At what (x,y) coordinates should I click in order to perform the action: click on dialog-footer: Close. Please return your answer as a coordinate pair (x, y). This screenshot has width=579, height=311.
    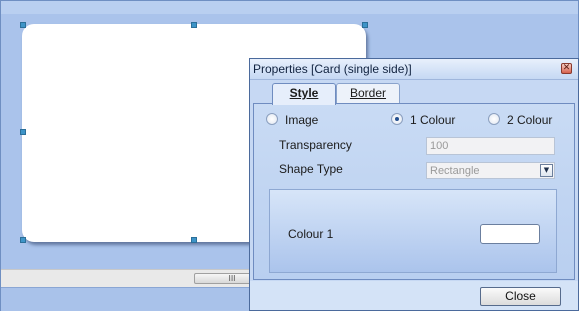
    Looking at the image, I should click on (414, 295).